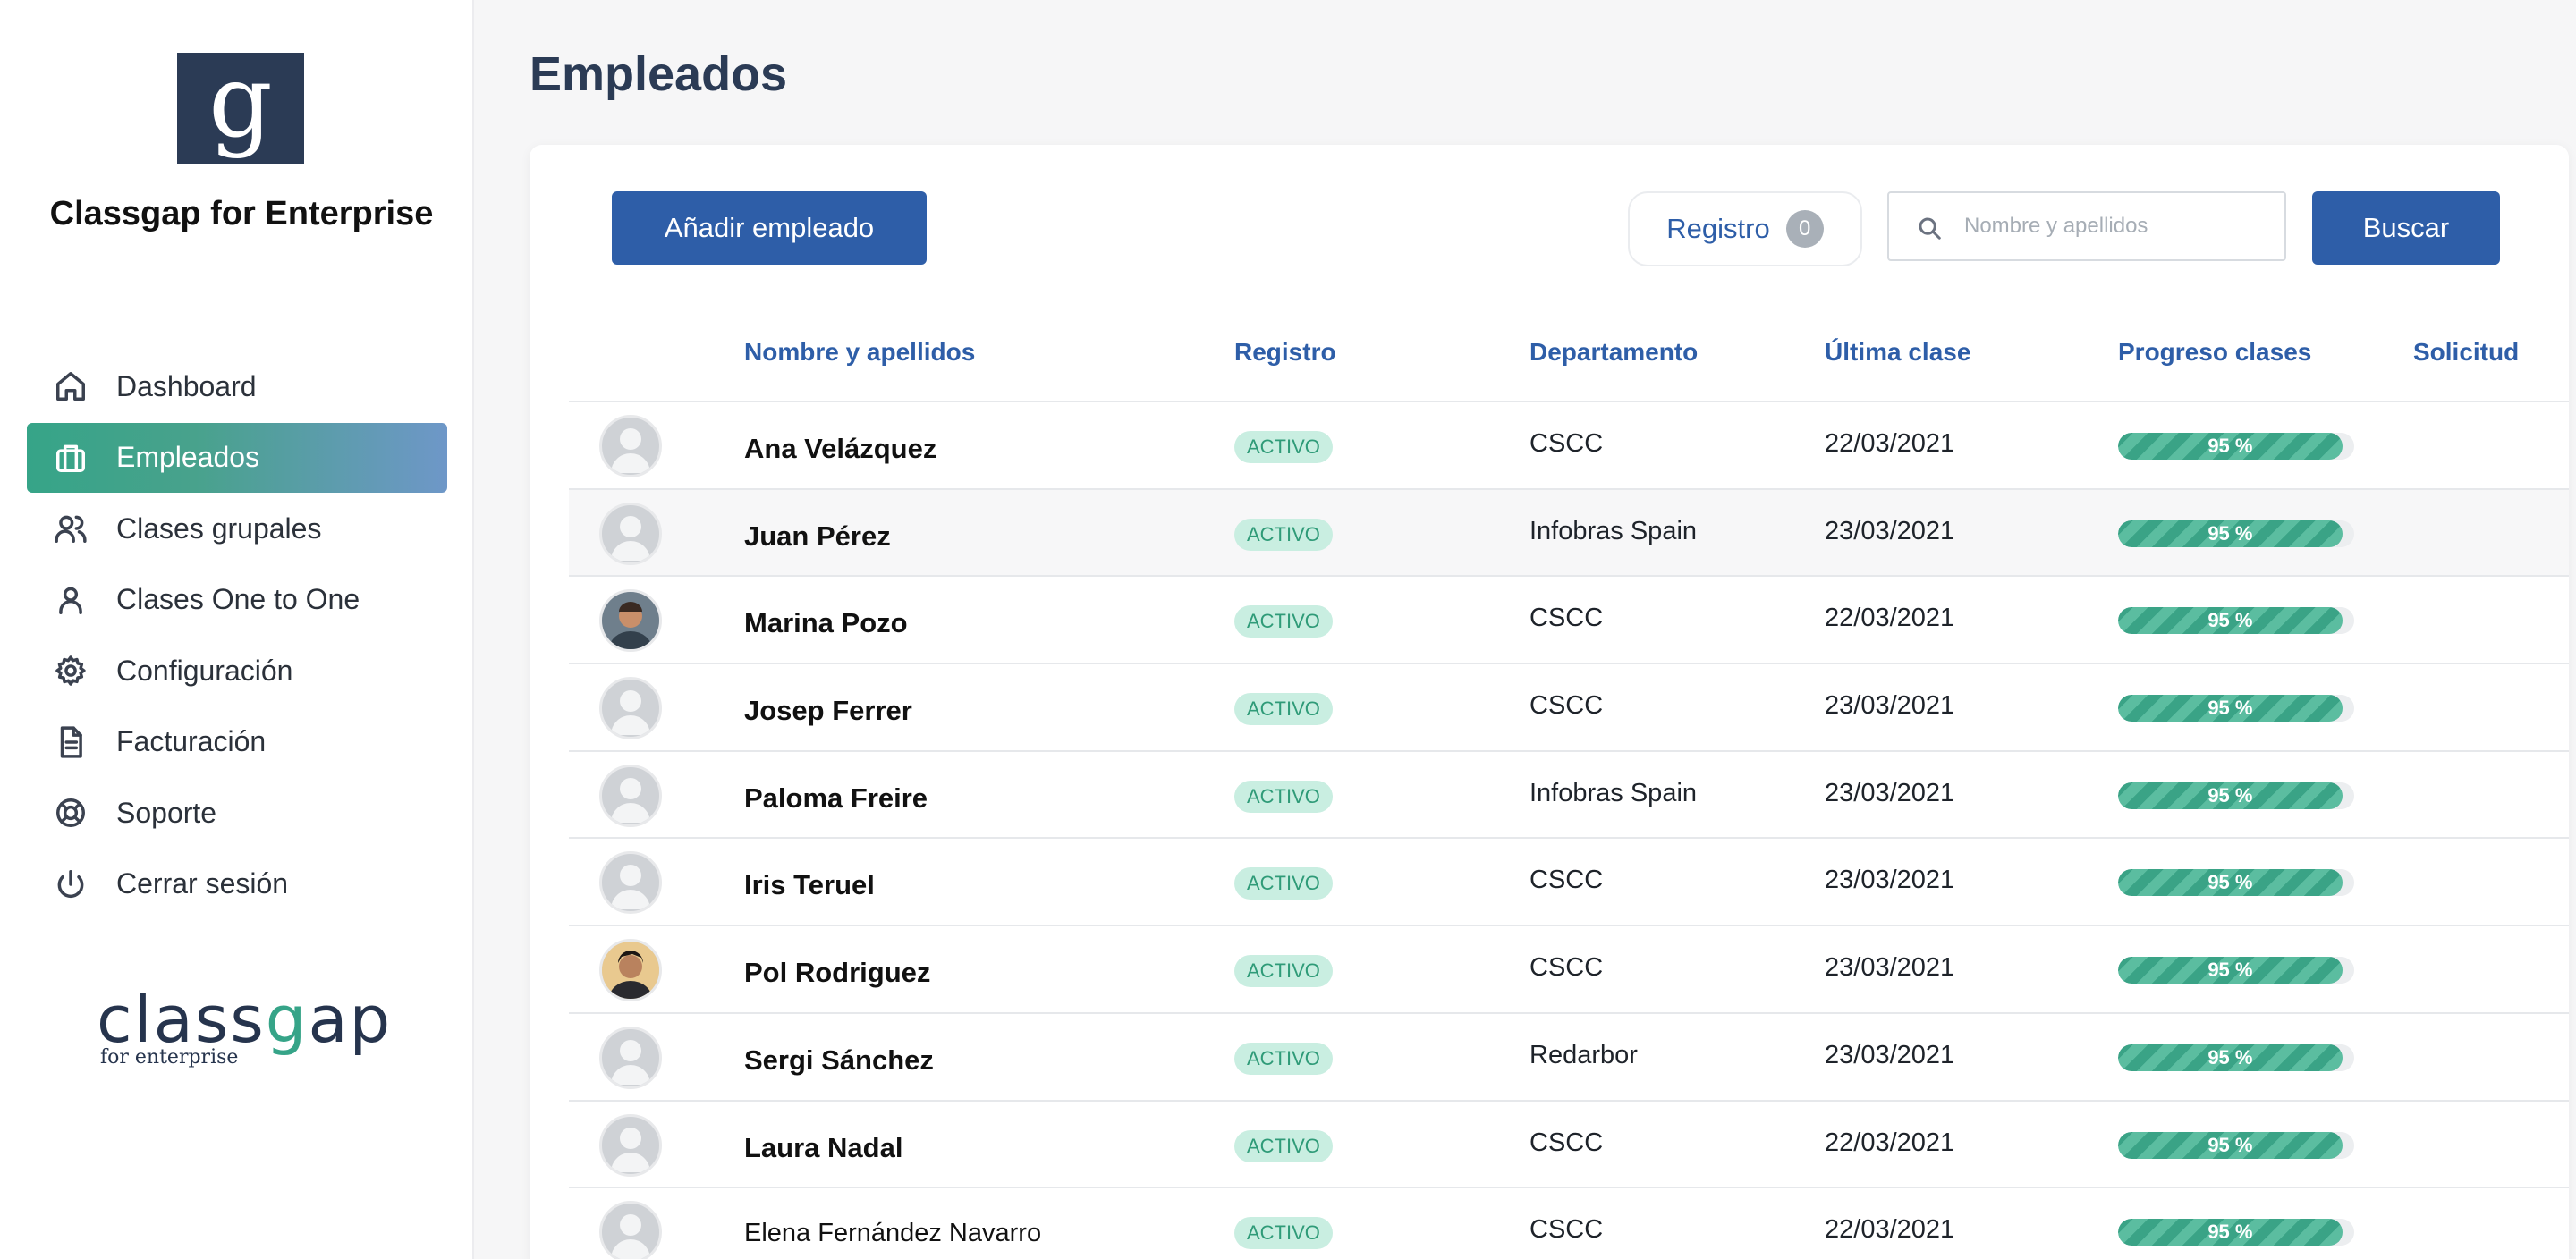 The width and height of the screenshot is (2576, 1259). I want to click on employee-name: Josep Ferrer, so click(828, 711).